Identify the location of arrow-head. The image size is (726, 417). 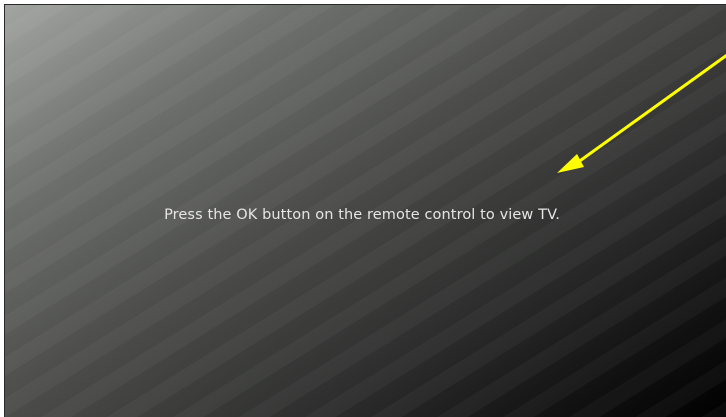
(570, 163).